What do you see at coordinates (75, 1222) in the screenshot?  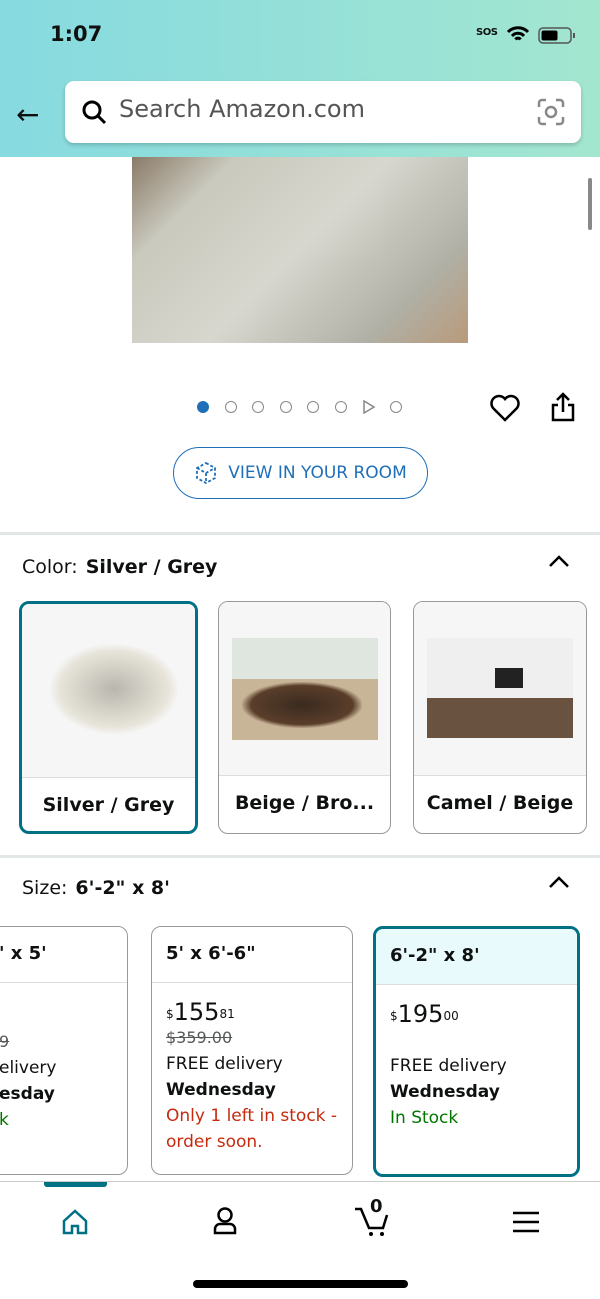 I see `home-icon` at bounding box center [75, 1222].